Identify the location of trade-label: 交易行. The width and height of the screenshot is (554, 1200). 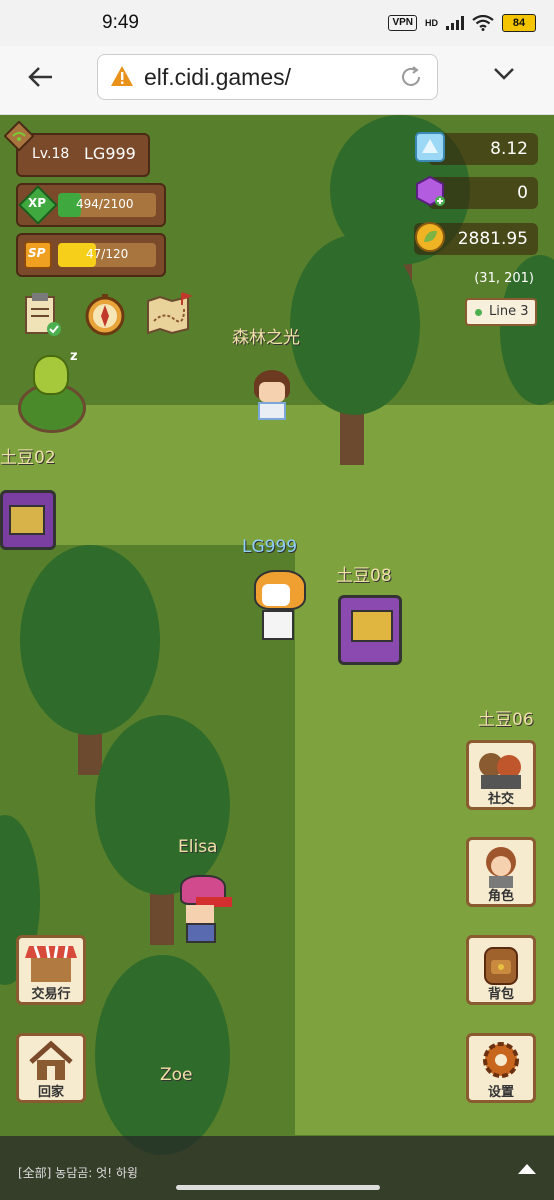
(51, 994).